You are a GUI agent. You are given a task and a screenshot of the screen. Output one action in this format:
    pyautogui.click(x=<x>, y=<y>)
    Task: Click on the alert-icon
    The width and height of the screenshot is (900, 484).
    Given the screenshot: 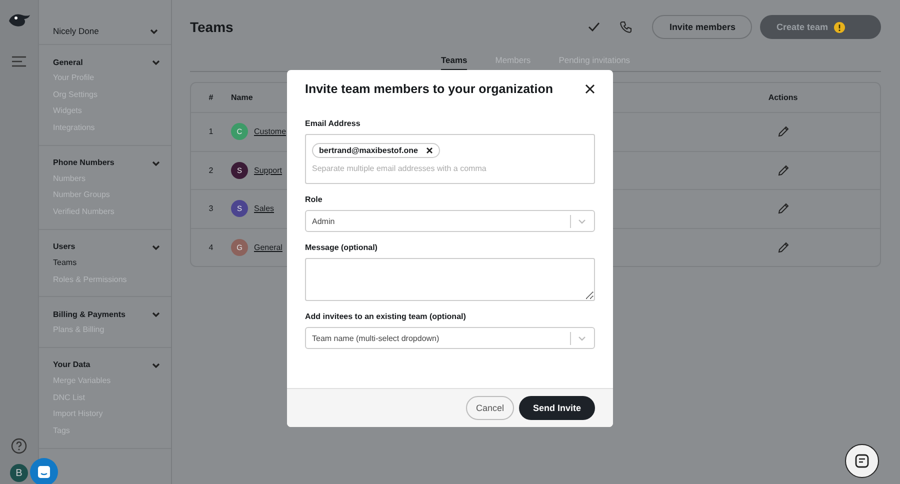 What is the action you would take?
    pyautogui.click(x=839, y=27)
    